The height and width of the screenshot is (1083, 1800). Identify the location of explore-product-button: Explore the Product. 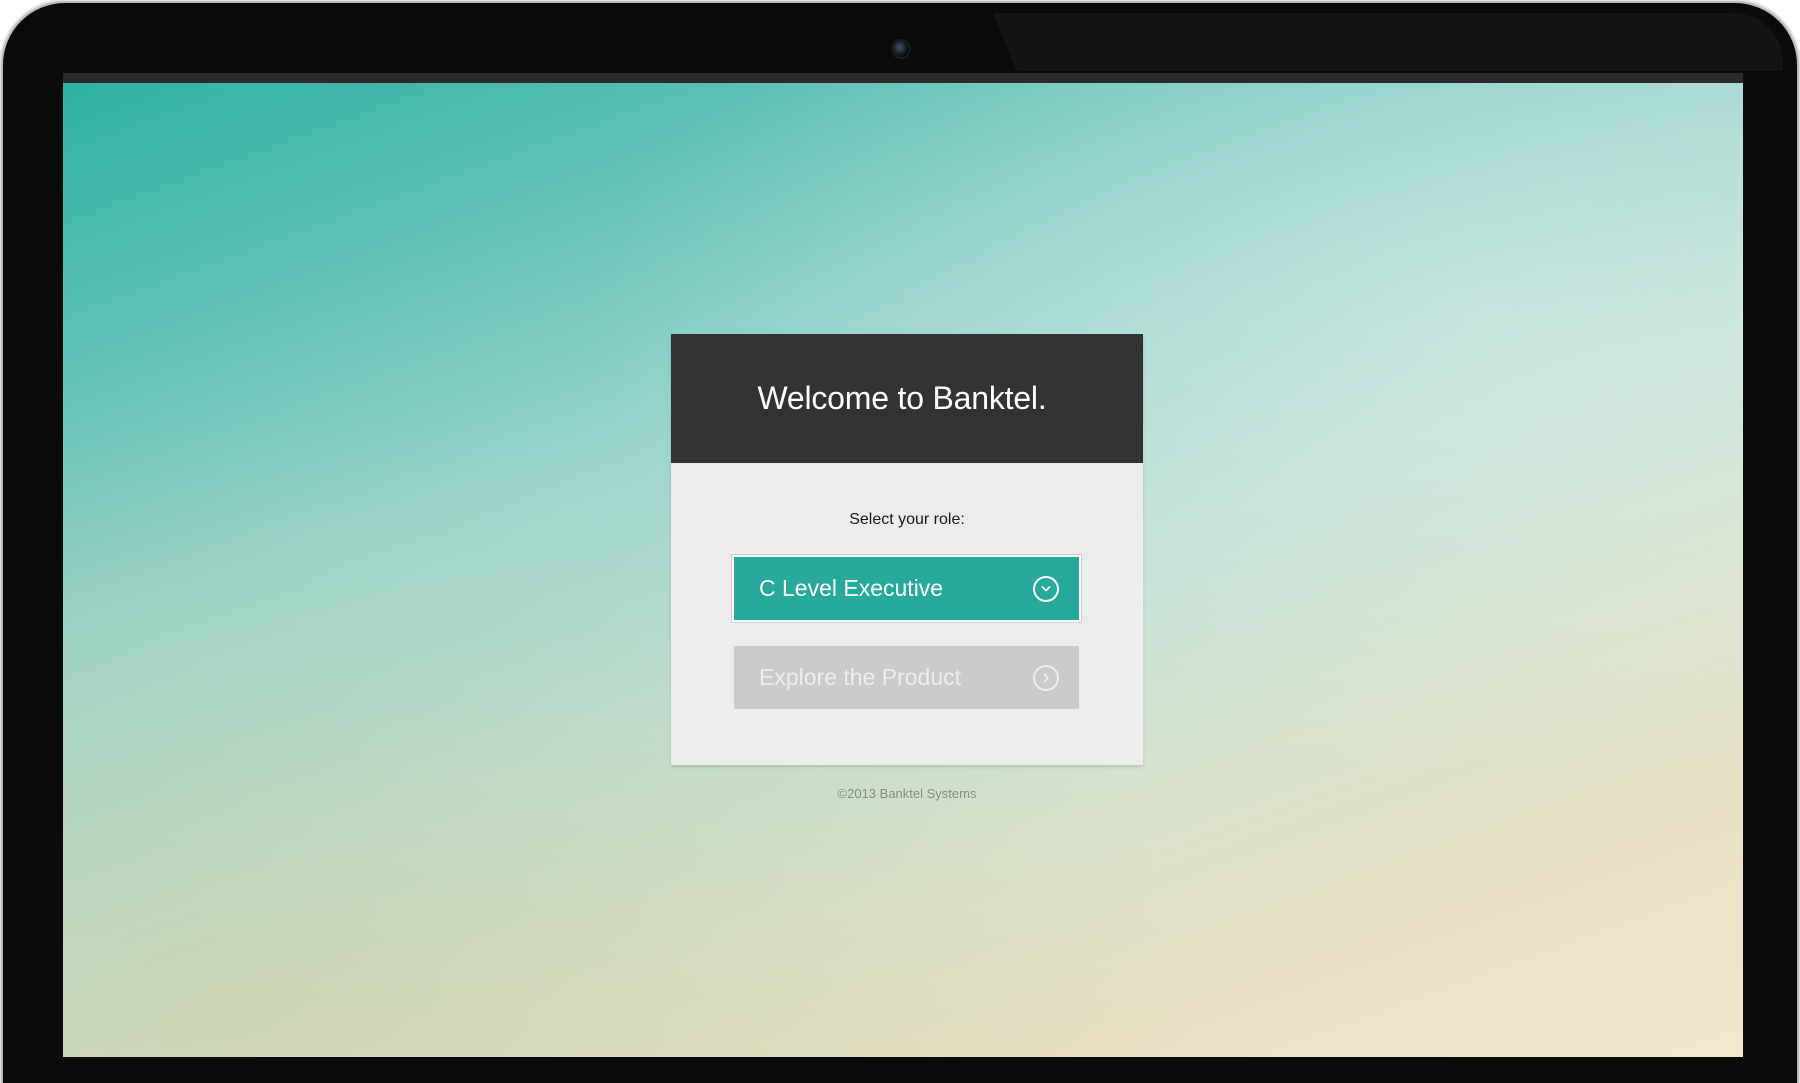
(906, 677).